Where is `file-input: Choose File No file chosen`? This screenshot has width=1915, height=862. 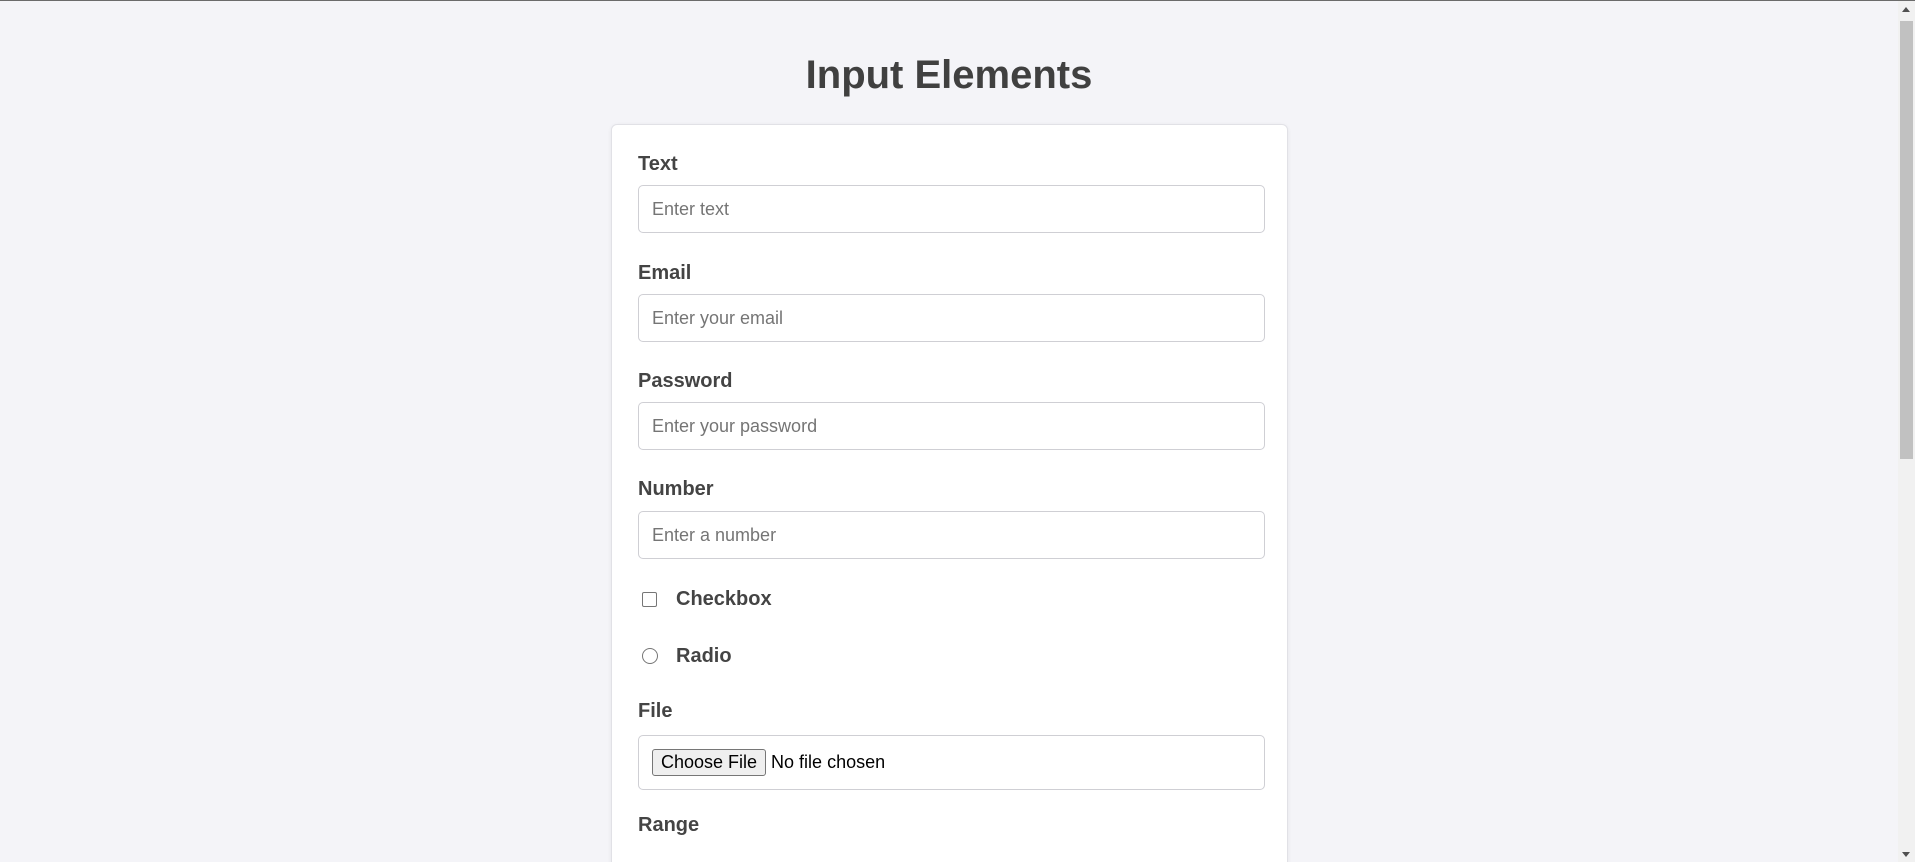 file-input: Choose File No file chosen is located at coordinates (951, 762).